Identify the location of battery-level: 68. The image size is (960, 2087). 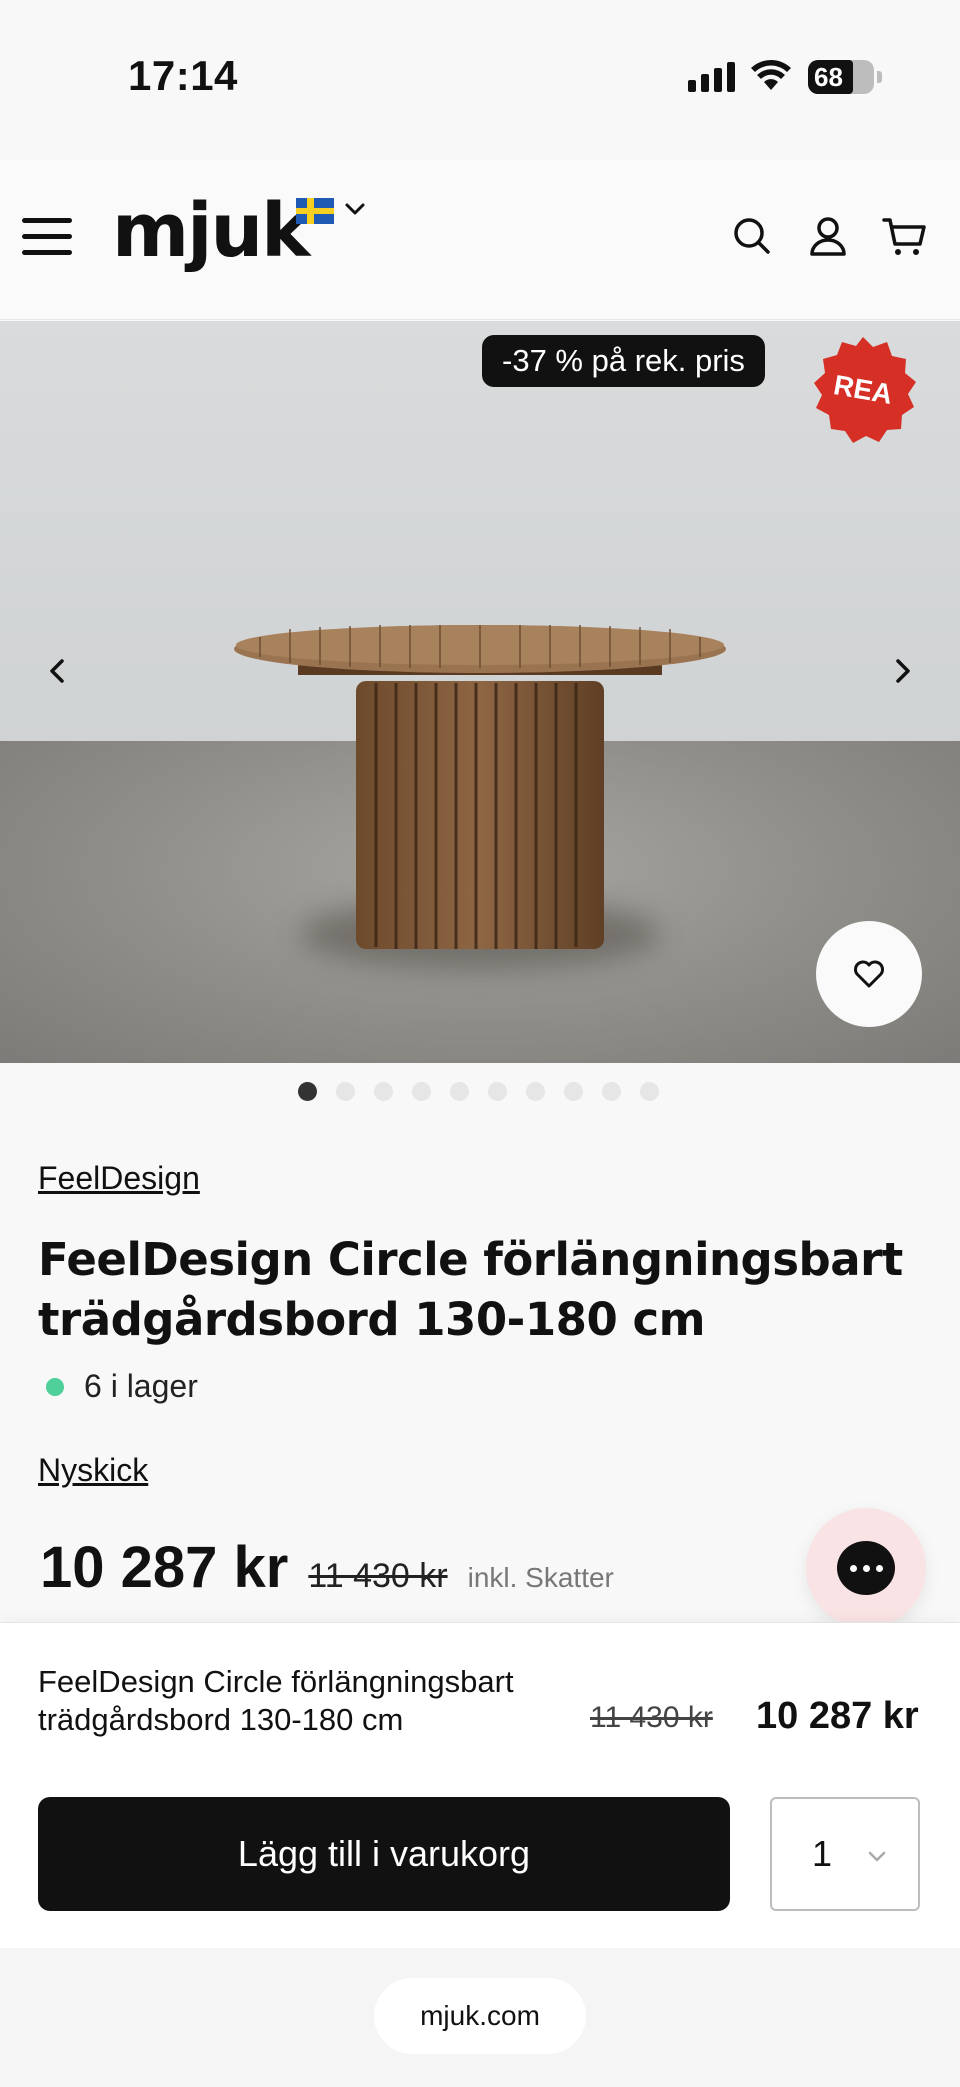
(828, 77).